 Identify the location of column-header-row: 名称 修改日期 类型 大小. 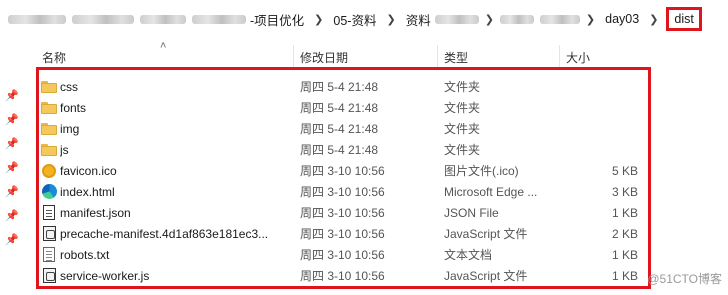
(364, 57).